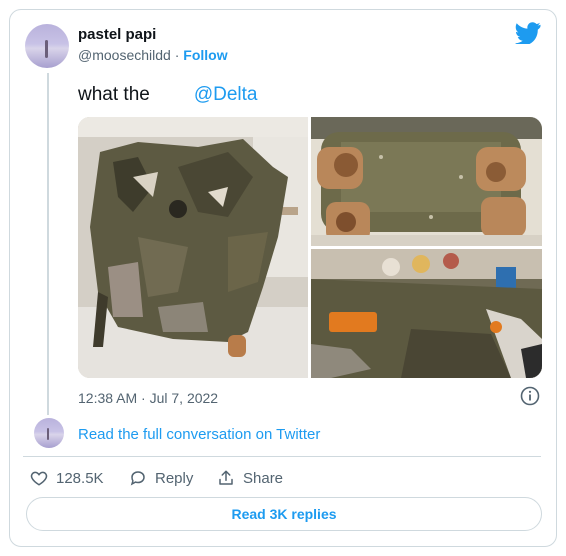  What do you see at coordinates (284, 514) in the screenshot?
I see `read-replies-button: Read 3K replies` at bounding box center [284, 514].